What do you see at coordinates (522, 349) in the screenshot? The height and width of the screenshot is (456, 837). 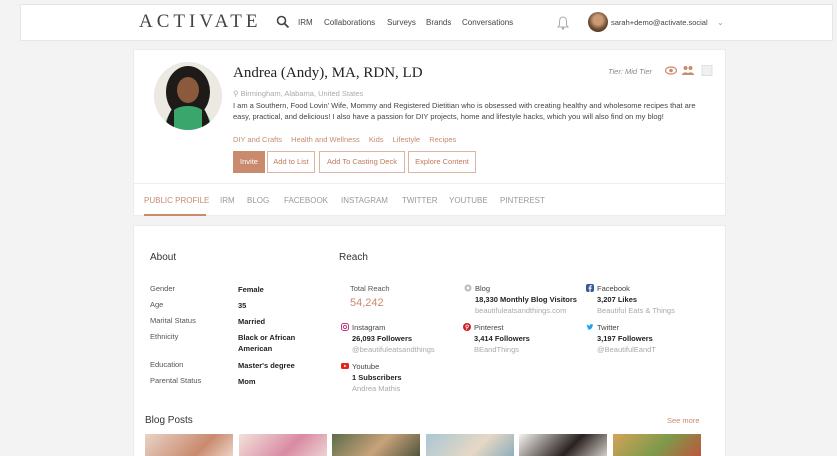 I see `pinterest-handle: BEandThings` at bounding box center [522, 349].